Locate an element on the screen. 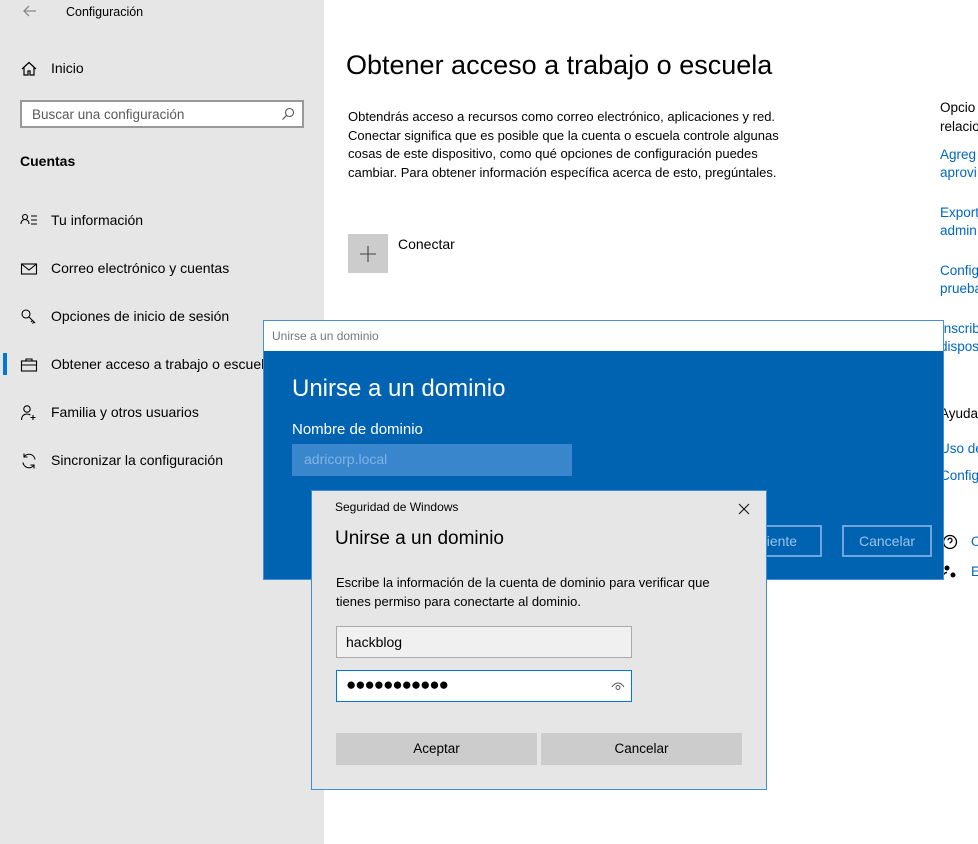  sidebar-item-email: Correo electrónico y cuentas is located at coordinates (162, 269).